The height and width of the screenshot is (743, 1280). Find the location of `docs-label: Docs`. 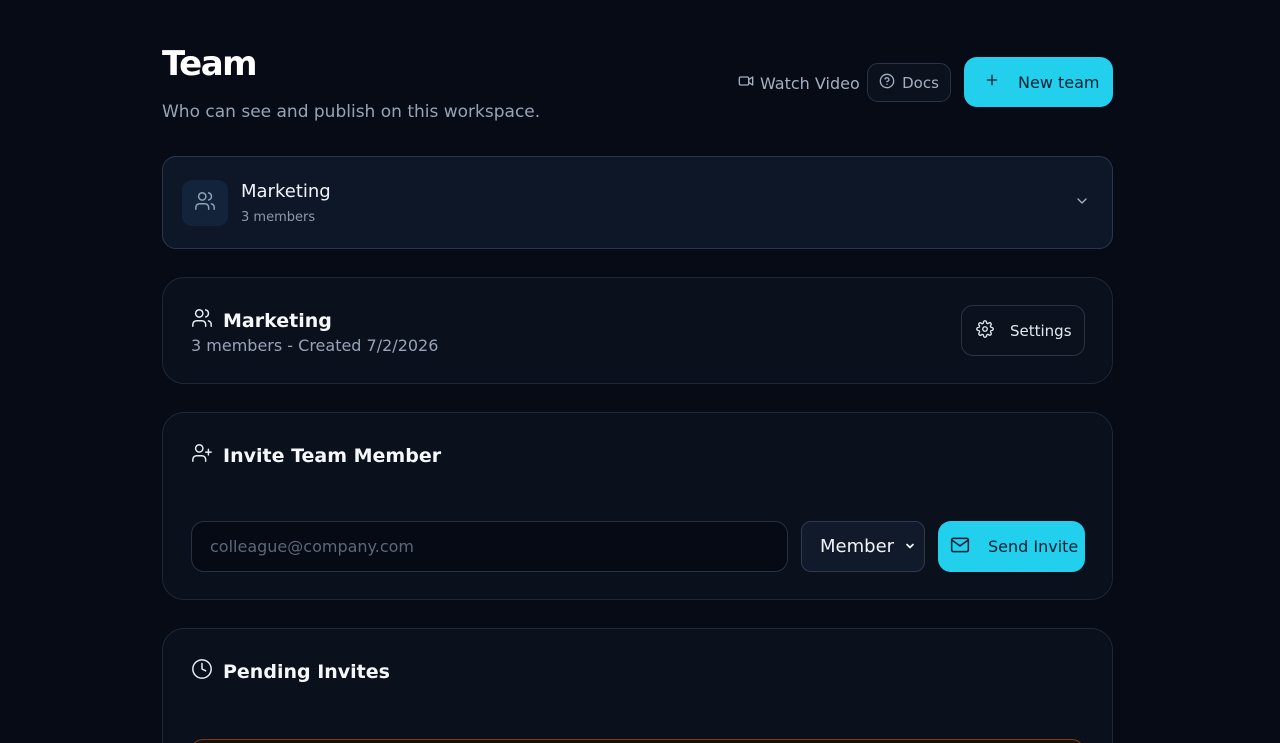

docs-label: Docs is located at coordinates (920, 82).